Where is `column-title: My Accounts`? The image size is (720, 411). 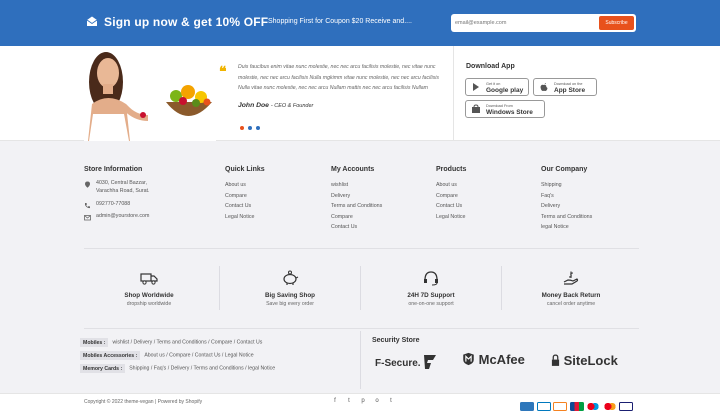 column-title: My Accounts is located at coordinates (353, 169).